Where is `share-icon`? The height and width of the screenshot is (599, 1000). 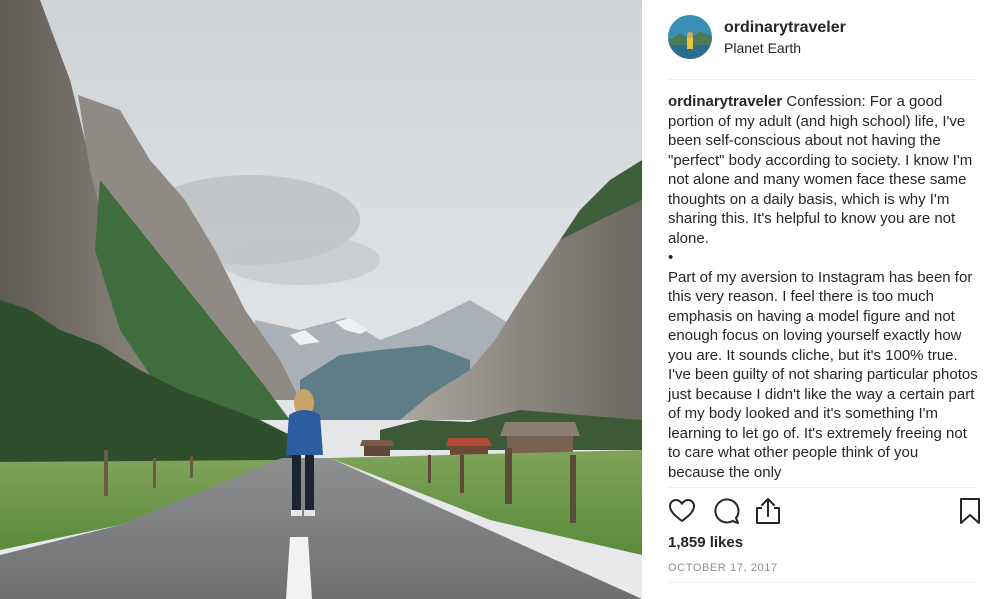 share-icon is located at coordinates (768, 511).